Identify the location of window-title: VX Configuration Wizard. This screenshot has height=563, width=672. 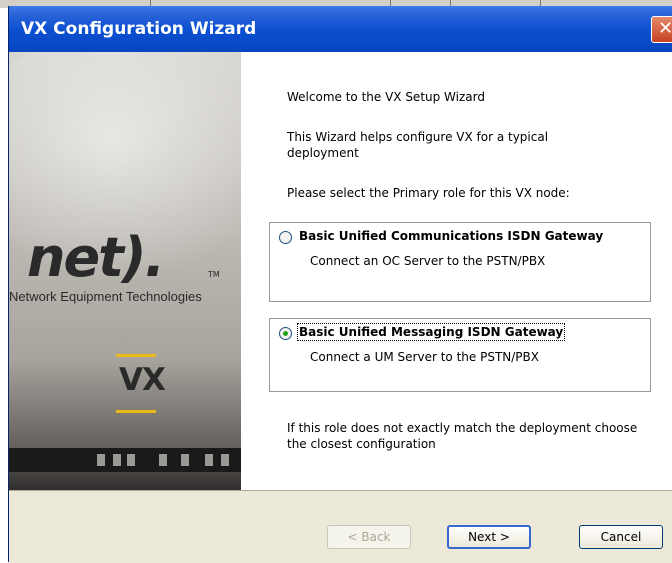
(139, 29).